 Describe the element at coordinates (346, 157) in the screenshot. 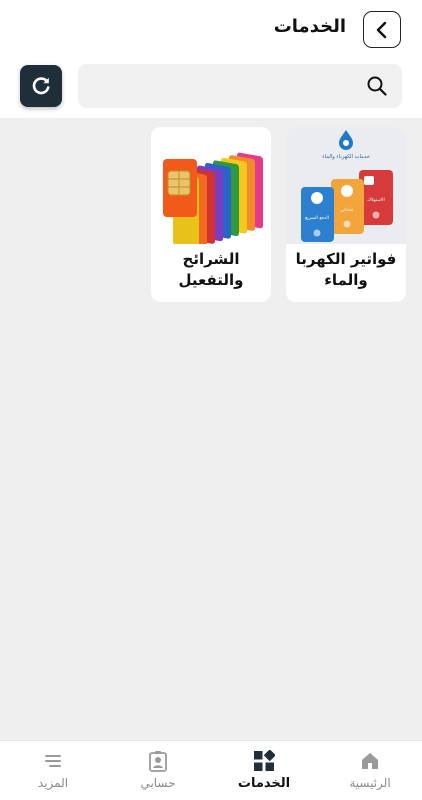

I see `bills-image-caption: خدمات الكهرباء والماء` at that location.